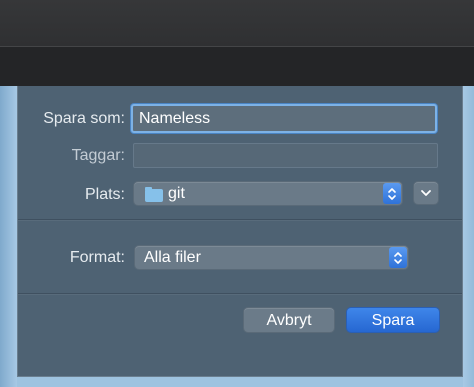 This screenshot has height=387, width=474. I want to click on expand-dialog-button, so click(426, 193).